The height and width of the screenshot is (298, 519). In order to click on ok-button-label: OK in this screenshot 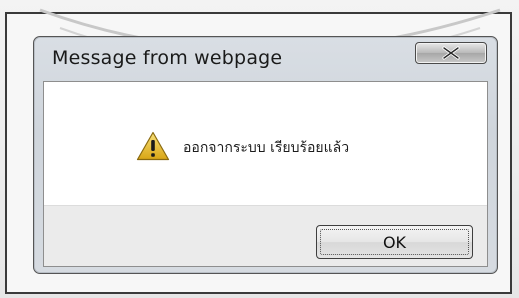, I will do `click(394, 242)`.